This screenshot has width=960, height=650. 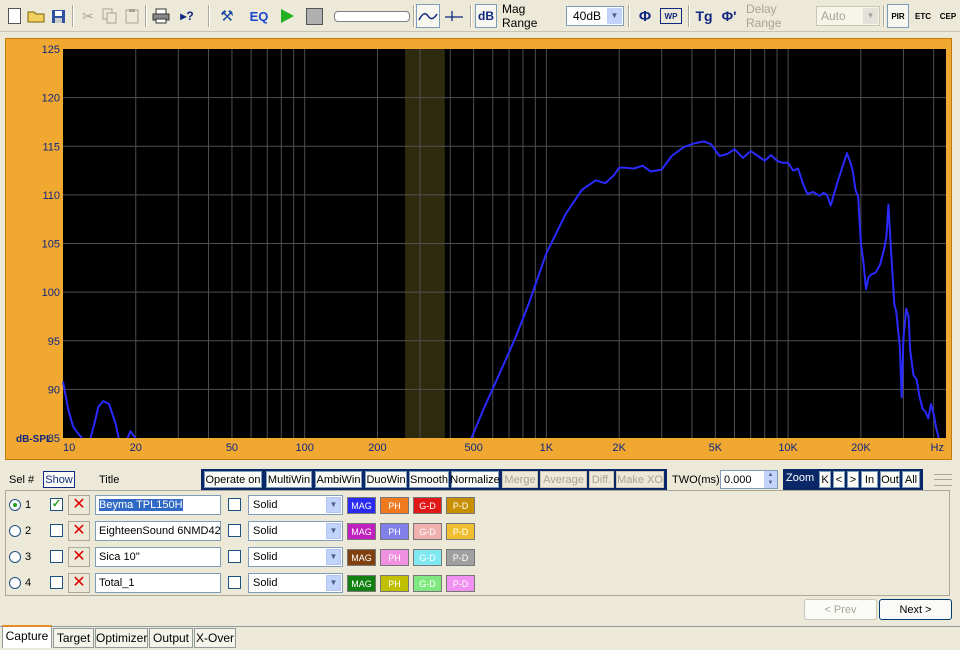 I want to click on row-title: Beyma TPL150H, so click(x=141, y=505).